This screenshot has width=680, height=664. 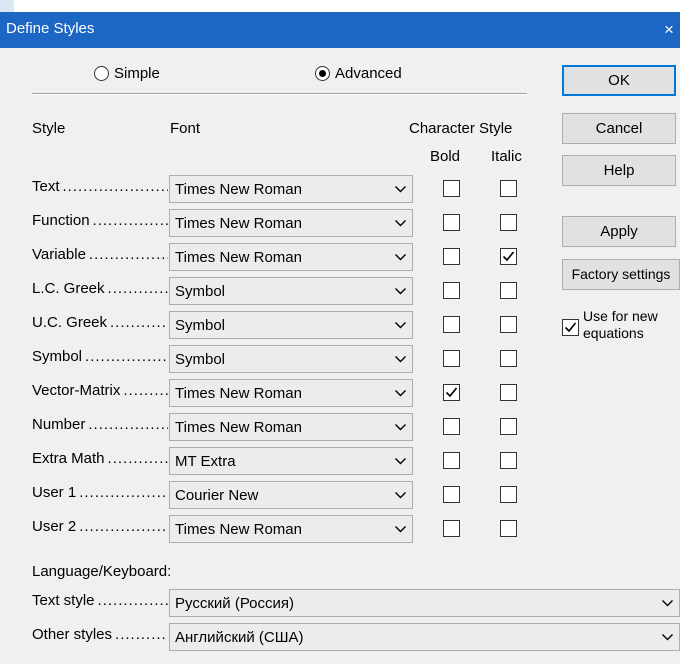 What do you see at coordinates (619, 128) in the screenshot?
I see `cancel-button: Cancel` at bounding box center [619, 128].